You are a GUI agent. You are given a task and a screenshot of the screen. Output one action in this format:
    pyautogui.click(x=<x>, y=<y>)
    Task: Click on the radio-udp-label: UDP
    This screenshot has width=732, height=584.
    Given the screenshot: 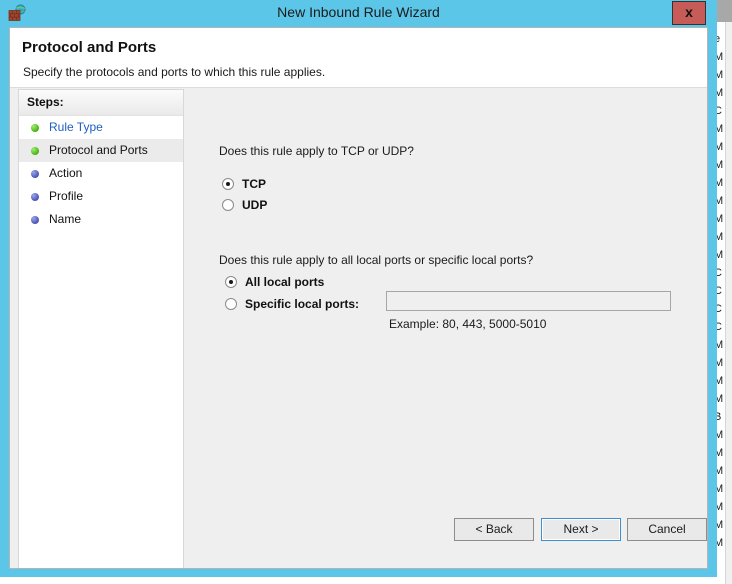 What is the action you would take?
    pyautogui.click(x=255, y=205)
    